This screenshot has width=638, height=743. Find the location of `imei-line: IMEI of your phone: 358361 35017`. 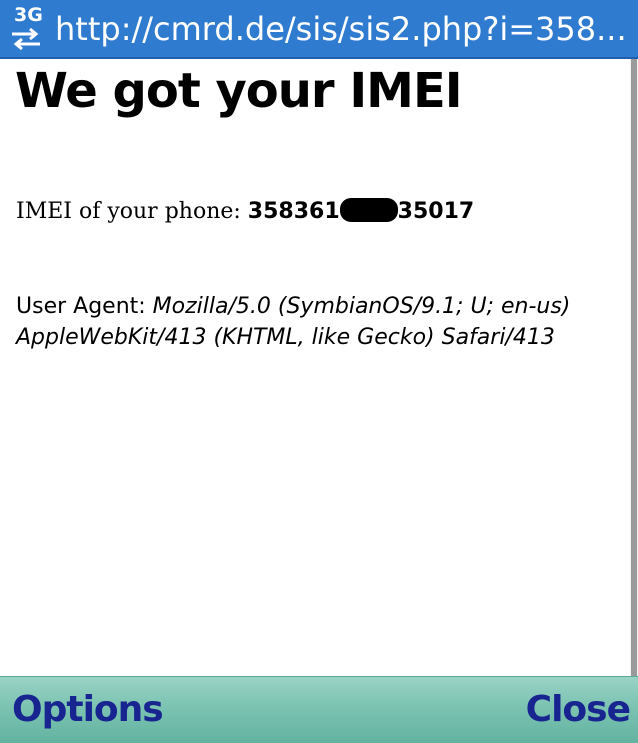

imei-line: IMEI of your phone: 358361 35017 is located at coordinates (245, 212).